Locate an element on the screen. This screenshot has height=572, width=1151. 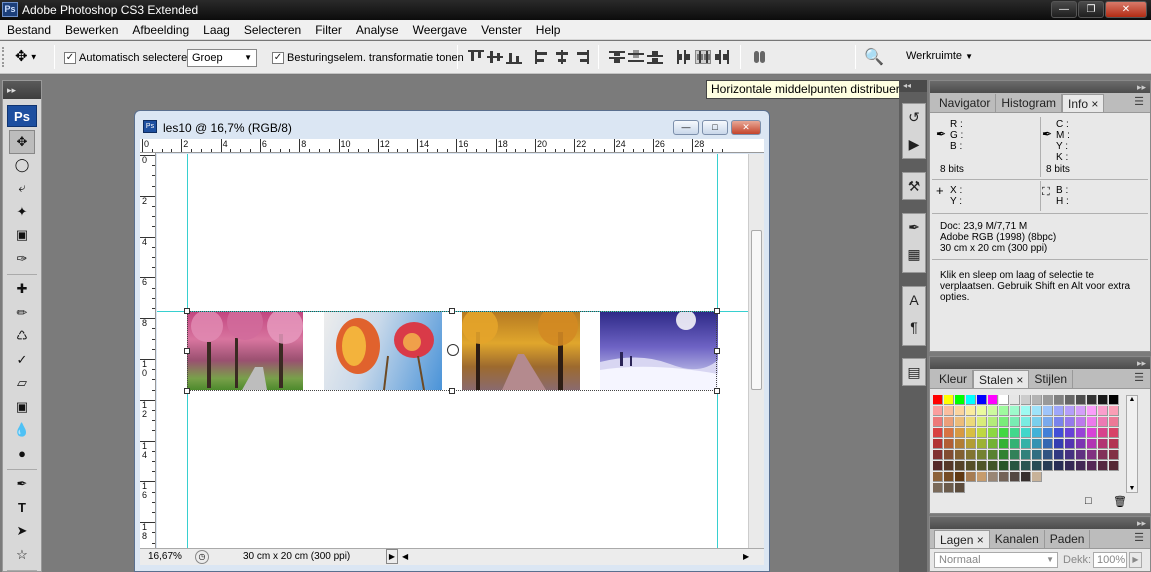
maximize-icon: ❐ is located at coordinates (1091, 9).